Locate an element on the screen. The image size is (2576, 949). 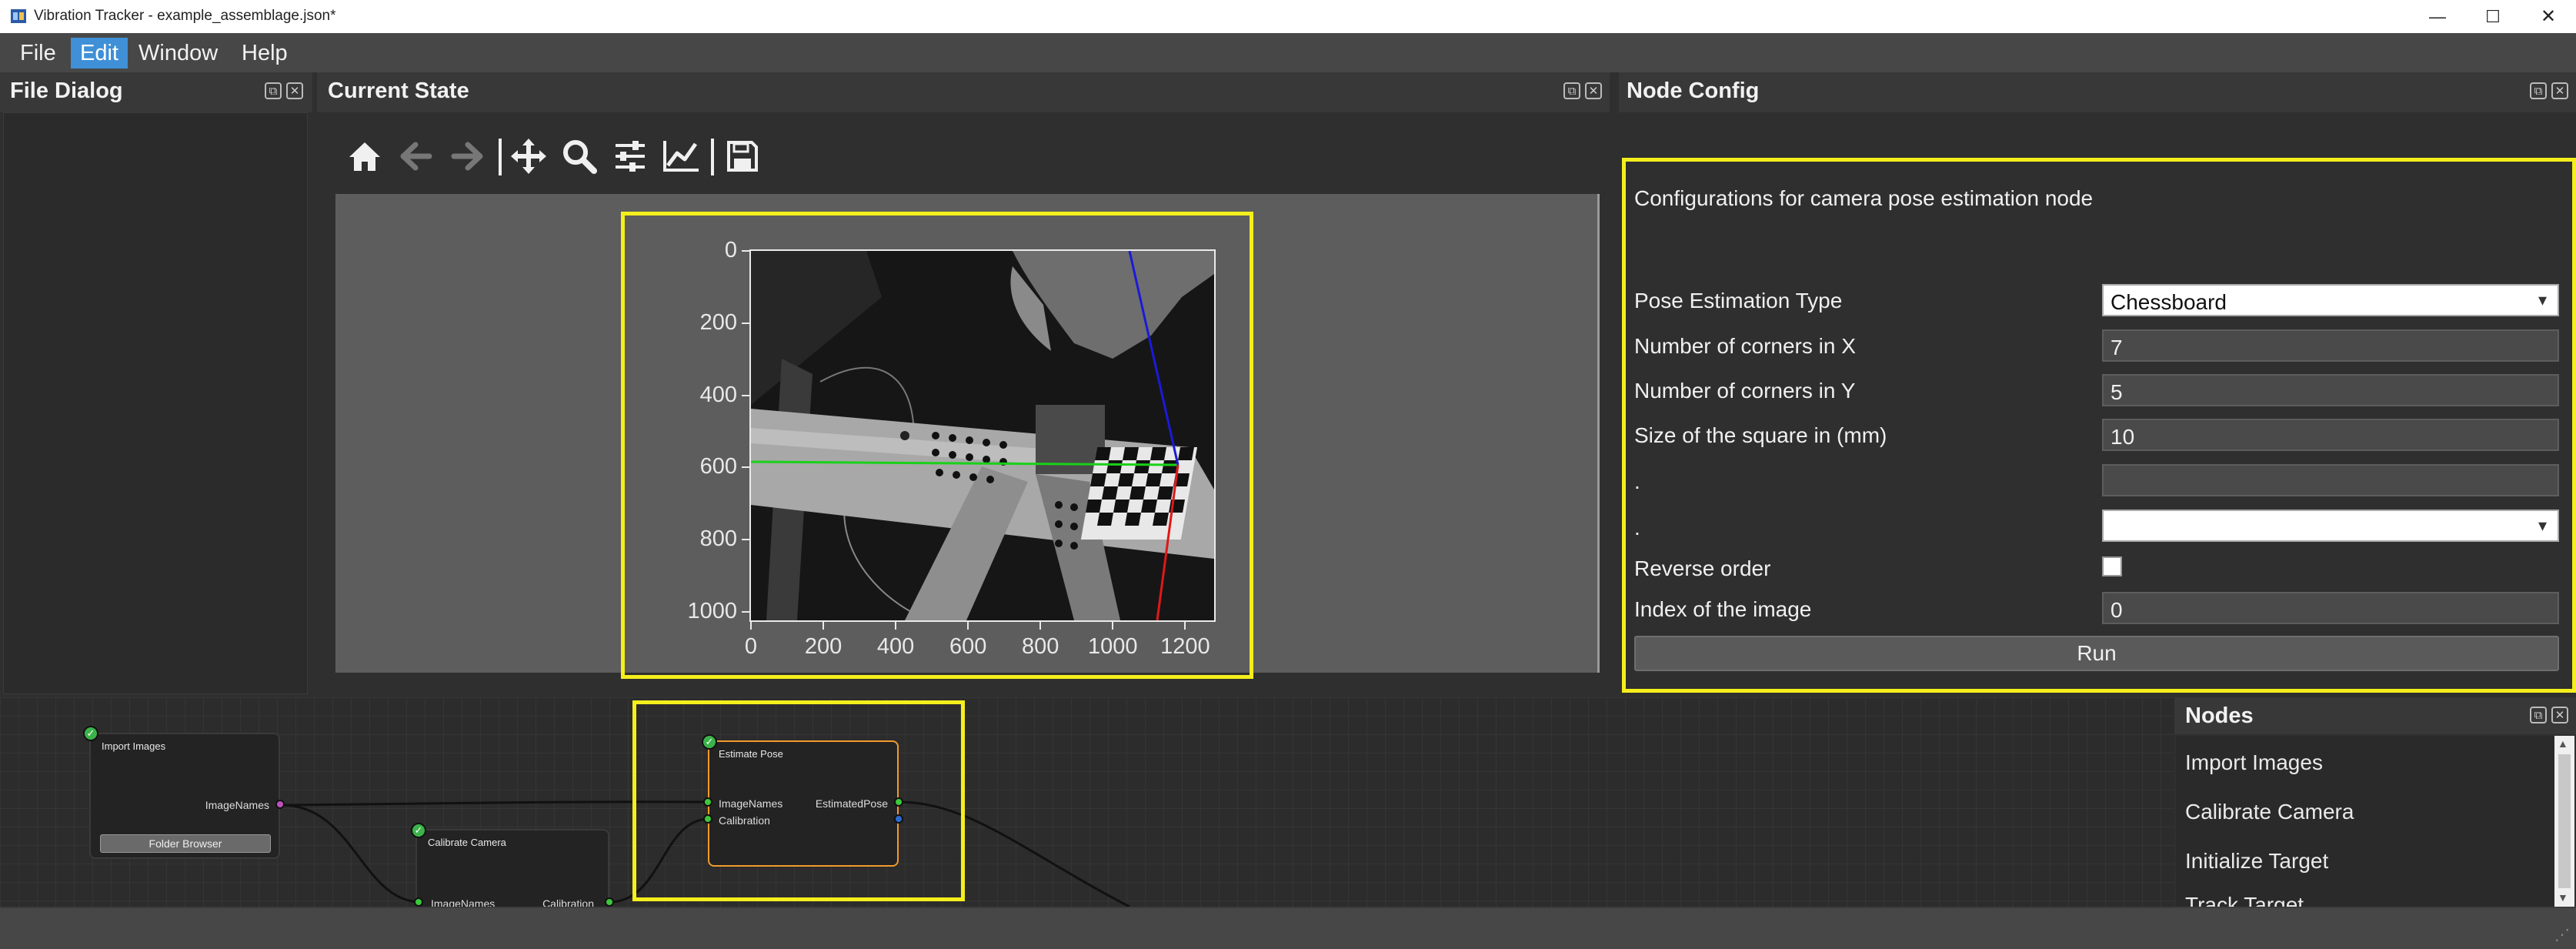
nodes-list-clip: Track Target is located at coordinates (2365, 900).